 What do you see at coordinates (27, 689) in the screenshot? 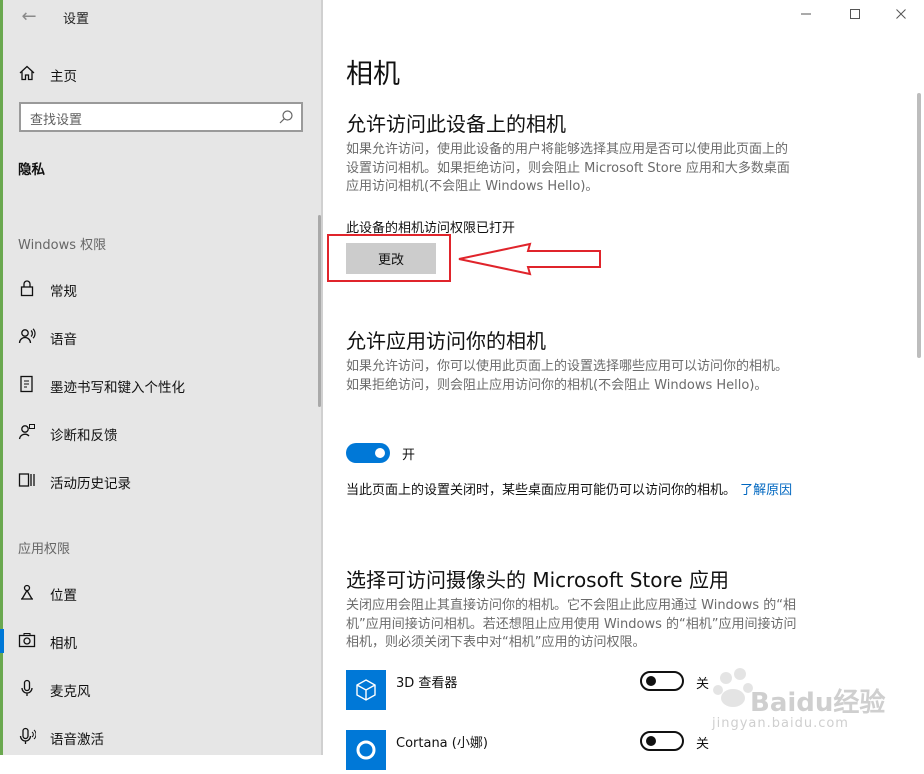
I see `microphone-icon` at bounding box center [27, 689].